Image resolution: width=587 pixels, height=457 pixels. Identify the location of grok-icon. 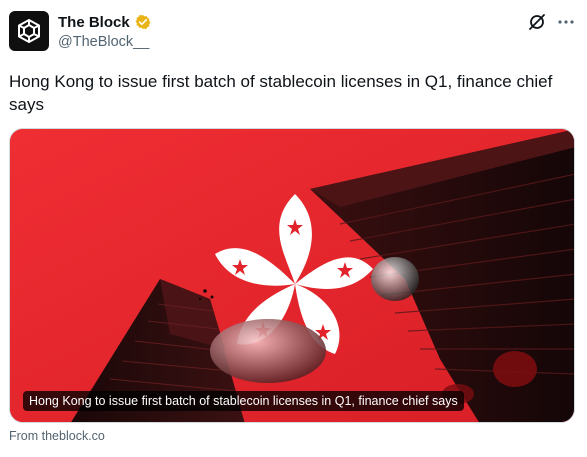
(537, 22).